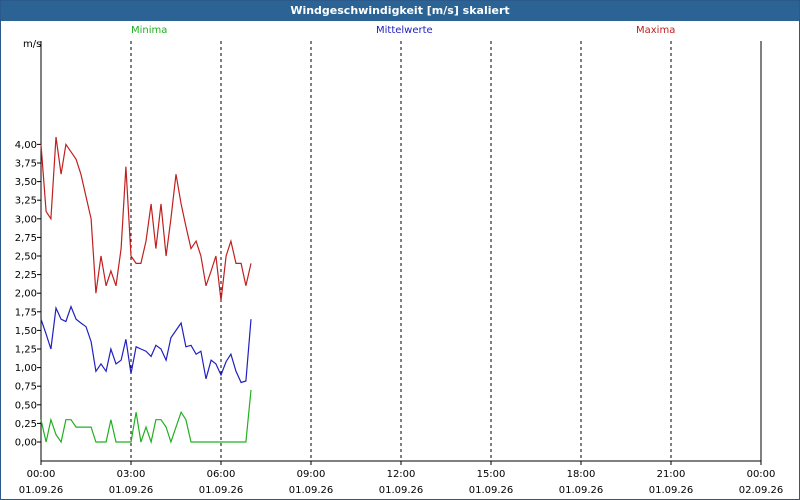 The image size is (800, 500). I want to click on y-tick-label: 1,75, so click(26, 312).